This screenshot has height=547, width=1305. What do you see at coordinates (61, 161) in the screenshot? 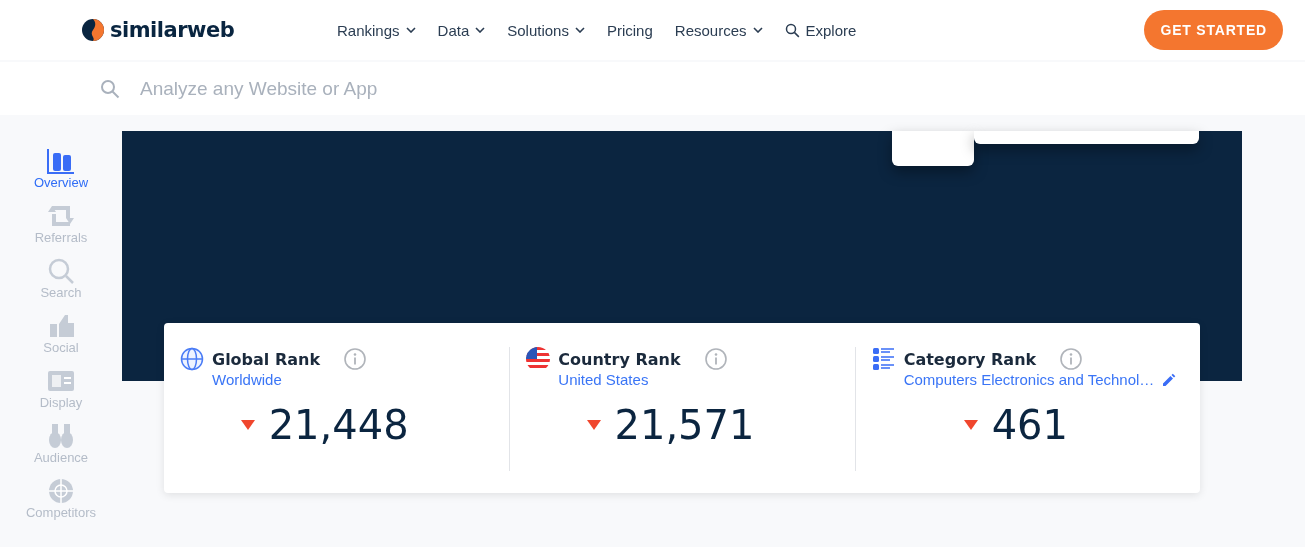
I see `bar-chart-icon` at bounding box center [61, 161].